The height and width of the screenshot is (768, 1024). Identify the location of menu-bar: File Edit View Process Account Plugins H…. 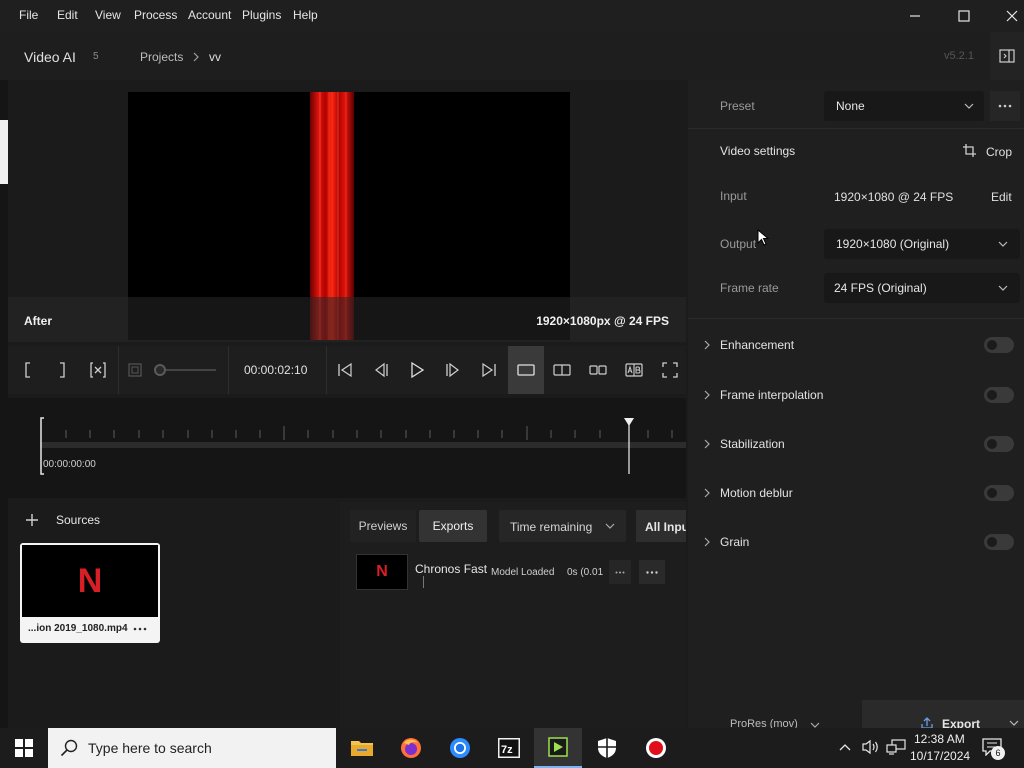
(512, 16).